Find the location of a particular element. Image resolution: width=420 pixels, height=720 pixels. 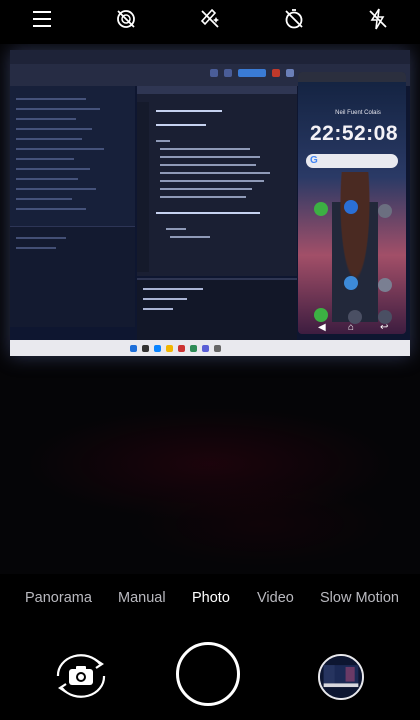

mode-panorama: Panorama is located at coordinates (58, 598).